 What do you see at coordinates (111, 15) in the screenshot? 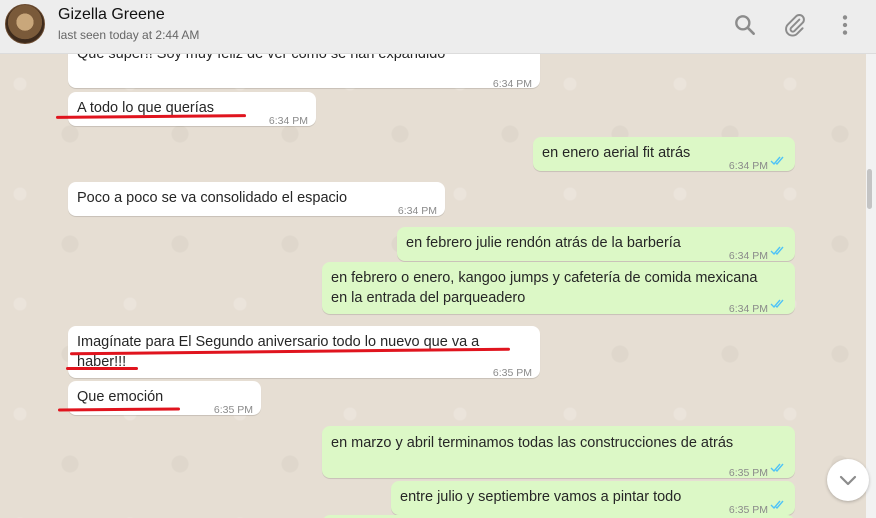
I see `contact-name: Gizella Greene` at bounding box center [111, 15].